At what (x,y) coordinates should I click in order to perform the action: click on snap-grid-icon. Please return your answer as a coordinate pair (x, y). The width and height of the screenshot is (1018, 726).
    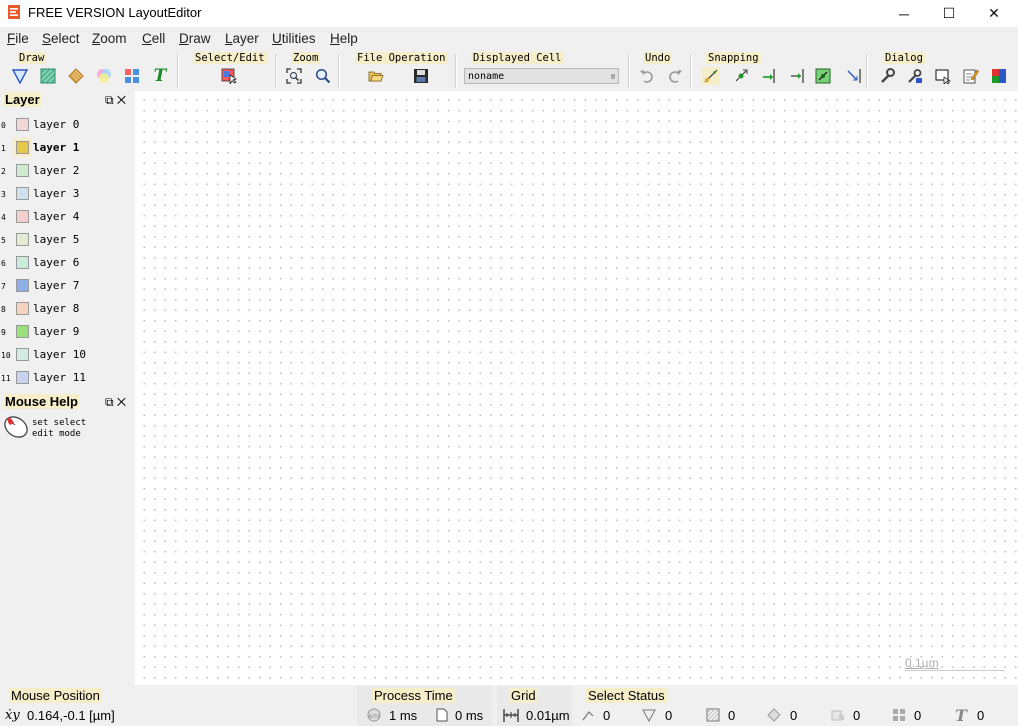
    Looking at the image, I should click on (823, 76).